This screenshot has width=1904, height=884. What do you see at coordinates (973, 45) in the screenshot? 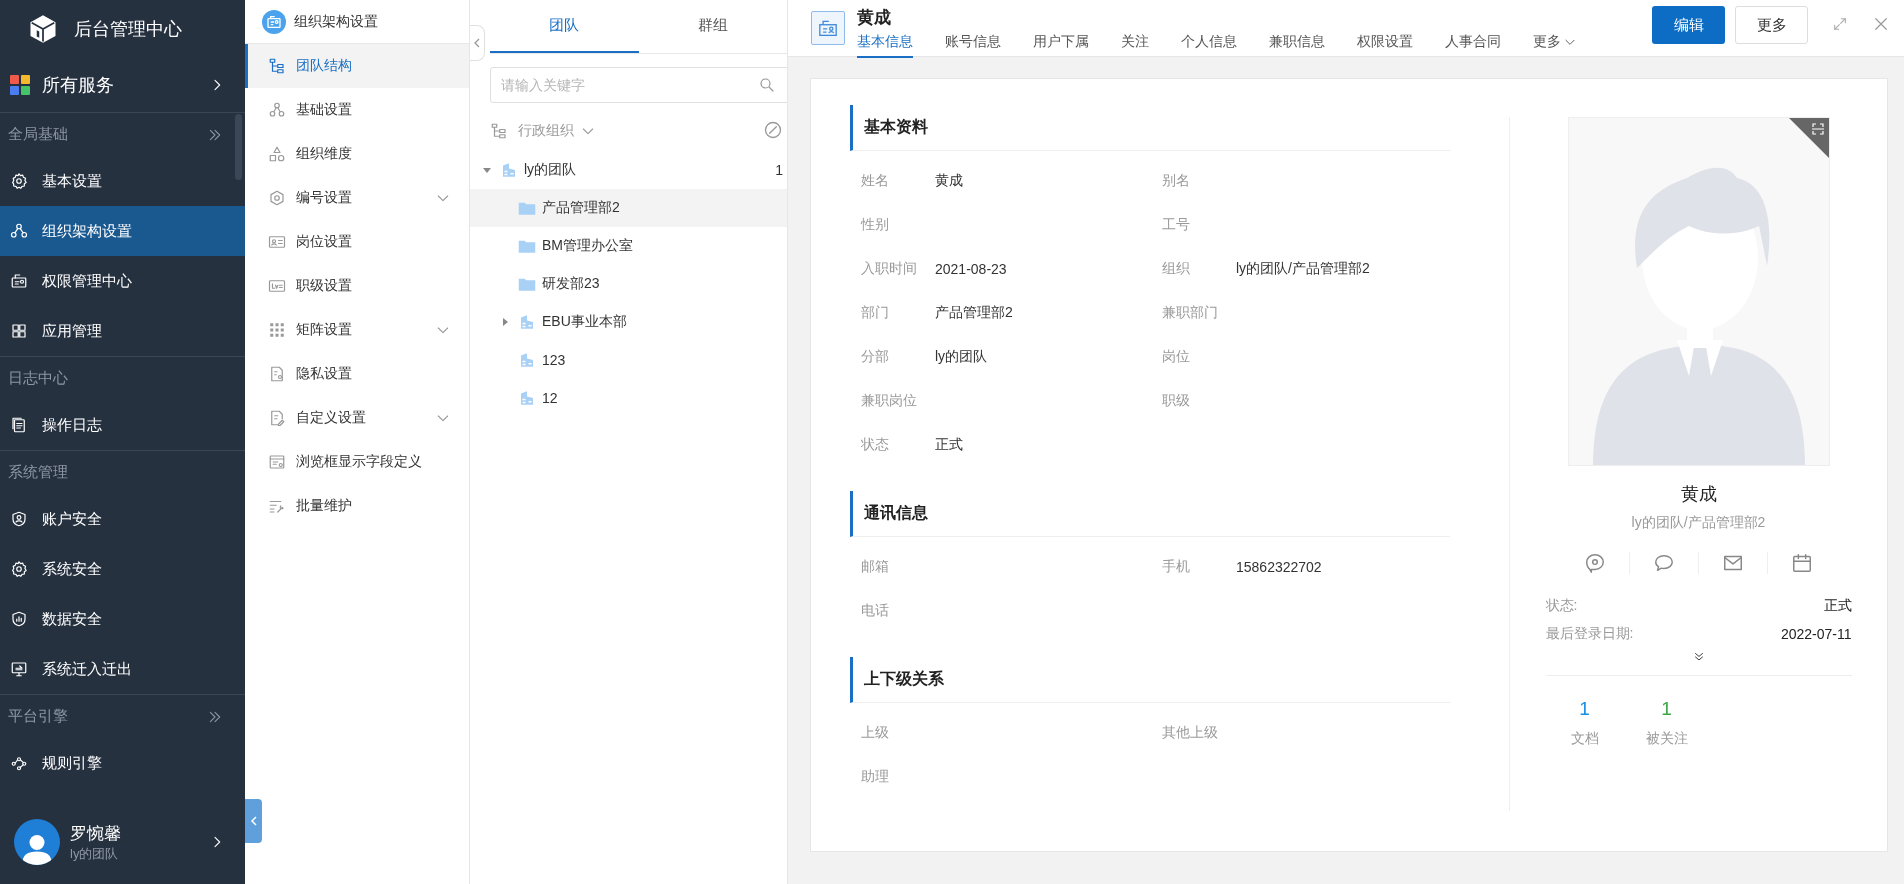
I see `detail-tab: 账号信息` at bounding box center [973, 45].